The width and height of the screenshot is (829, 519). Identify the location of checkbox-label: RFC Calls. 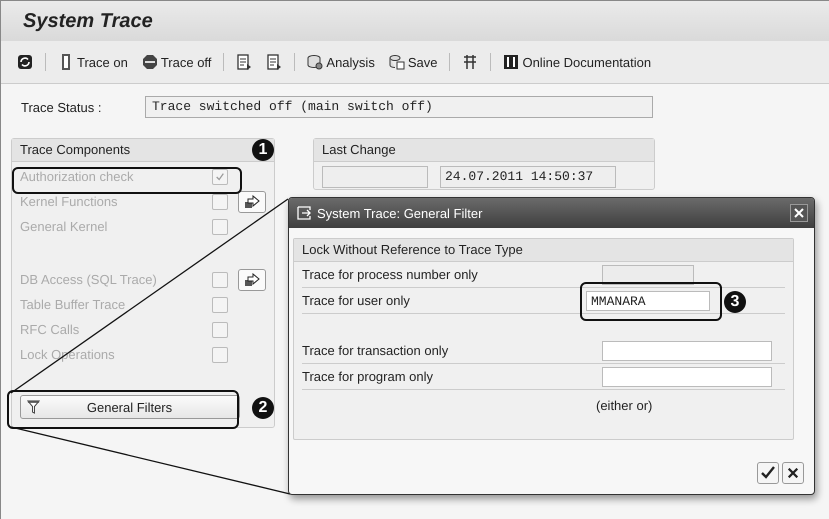
(50, 329).